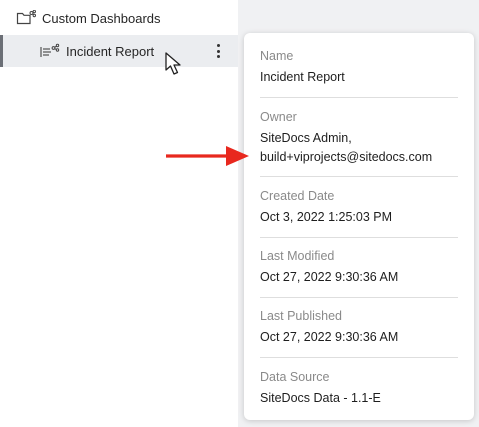  Describe the element at coordinates (26, 18) in the screenshot. I see `folder-share-icon` at that location.